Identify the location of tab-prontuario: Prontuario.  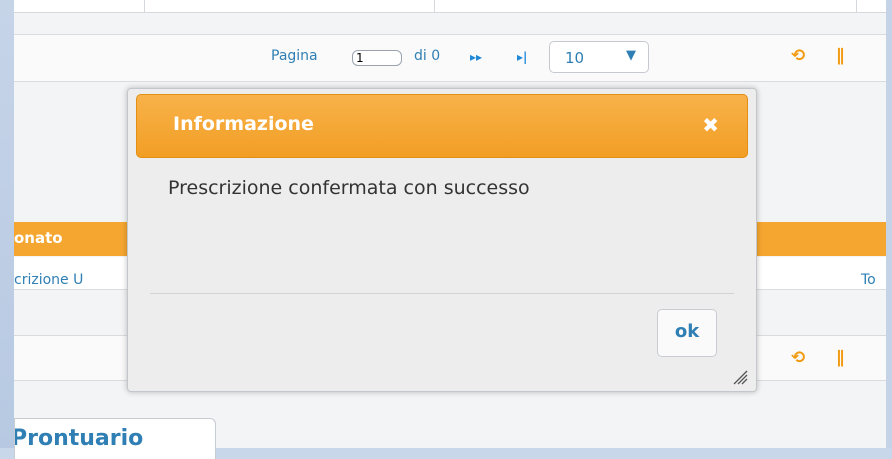
(115, 438).